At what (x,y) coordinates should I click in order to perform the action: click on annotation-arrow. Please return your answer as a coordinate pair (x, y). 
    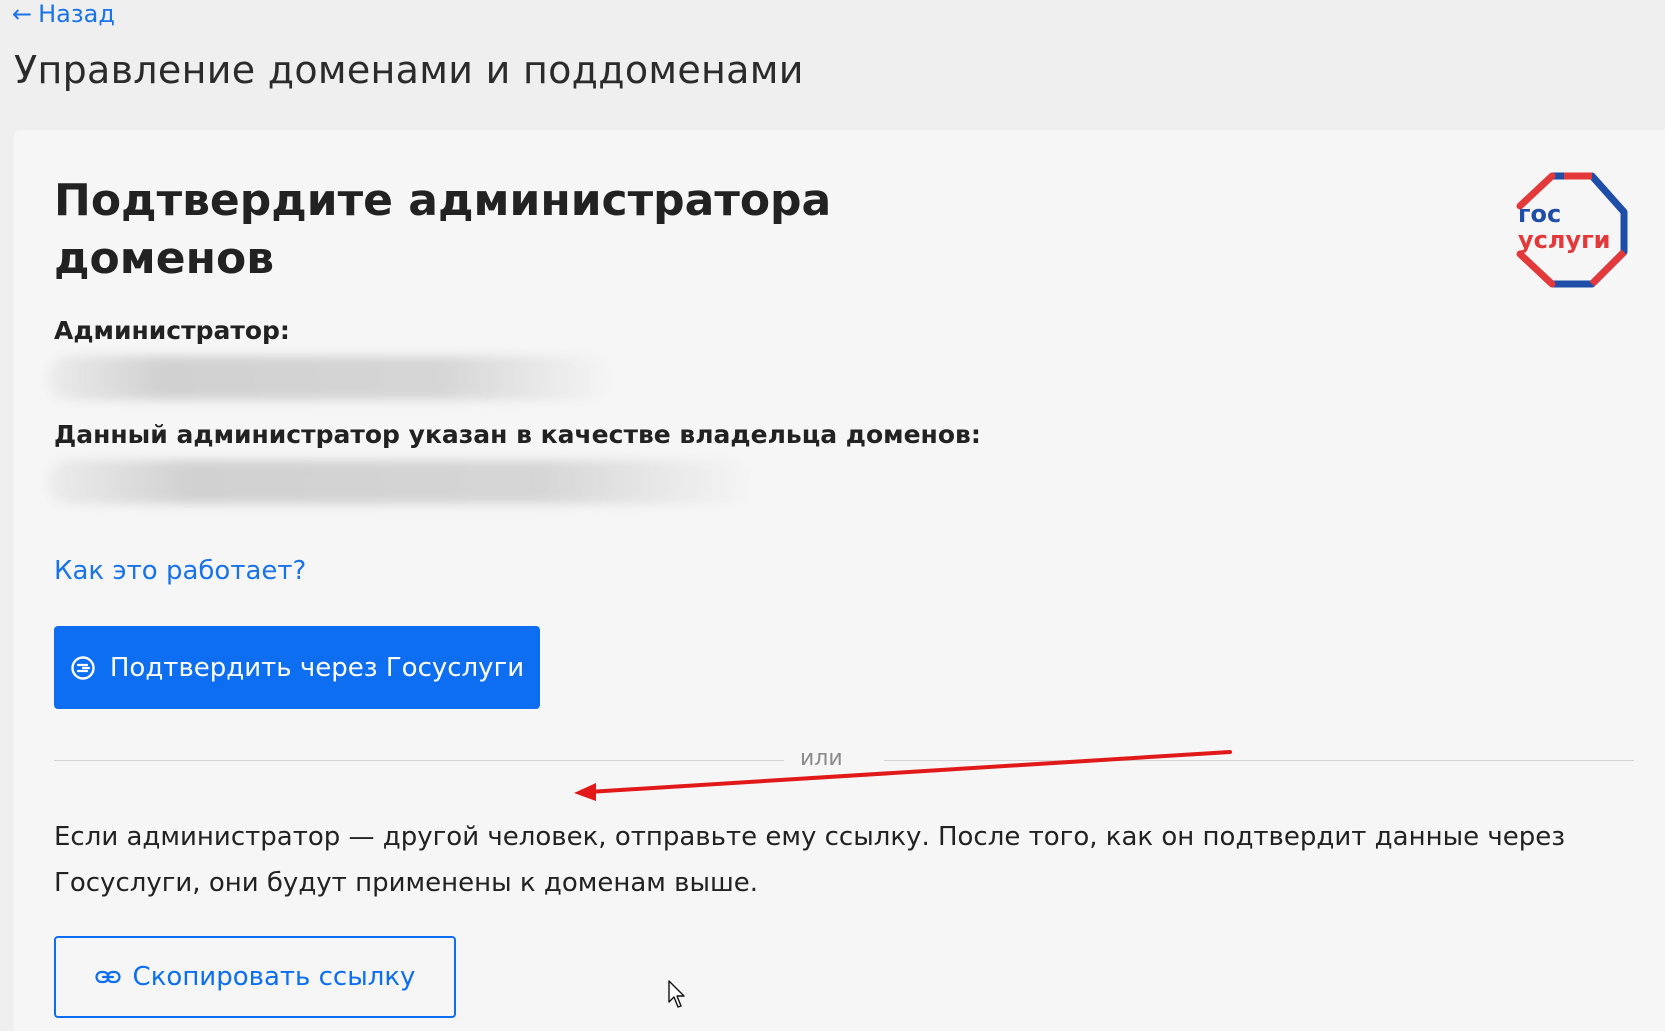
    Looking at the image, I should click on (903, 775).